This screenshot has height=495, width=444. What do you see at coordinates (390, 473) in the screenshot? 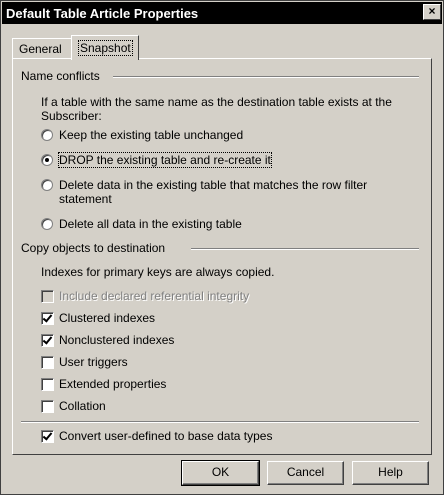
I see `help-button: Help` at bounding box center [390, 473].